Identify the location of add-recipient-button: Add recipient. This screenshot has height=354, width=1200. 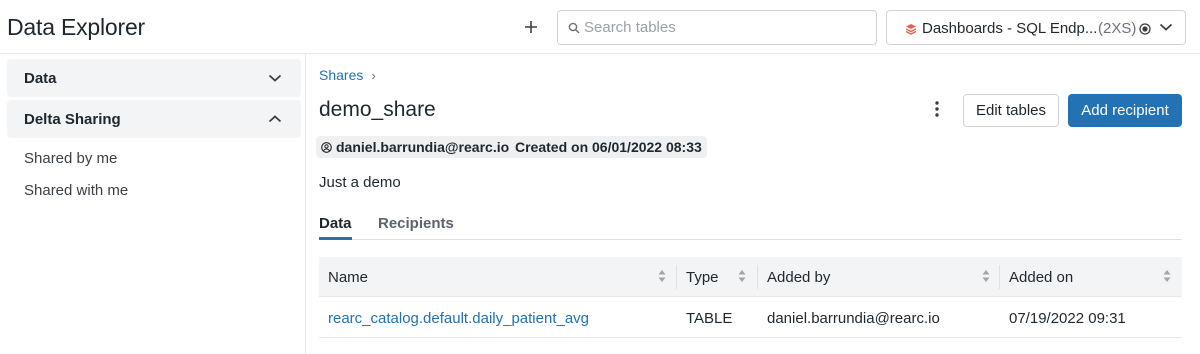
(1125, 110).